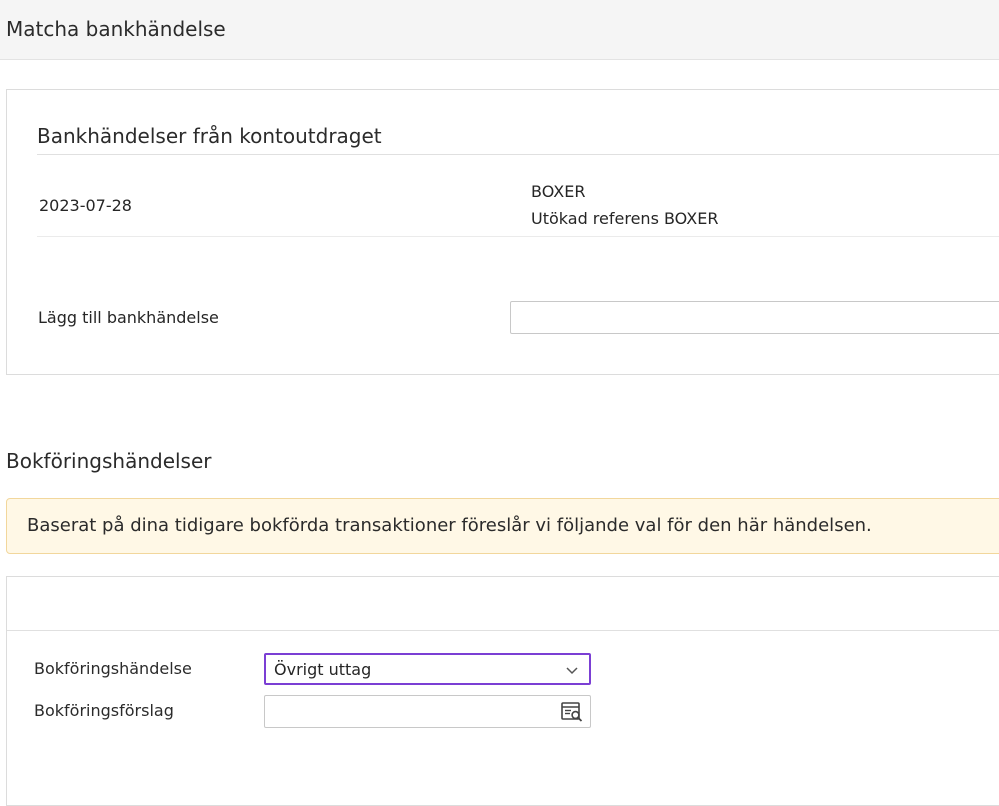  What do you see at coordinates (85, 205) in the screenshot?
I see `bank-event-date: 2023-07-28` at bounding box center [85, 205].